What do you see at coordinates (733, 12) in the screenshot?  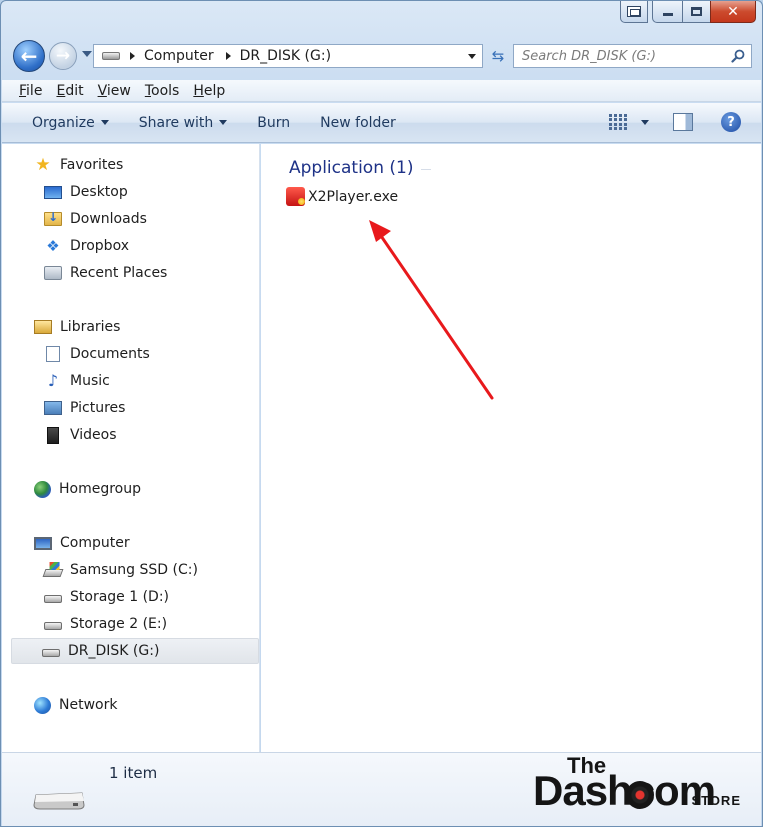 I see `close-button: ✕` at bounding box center [733, 12].